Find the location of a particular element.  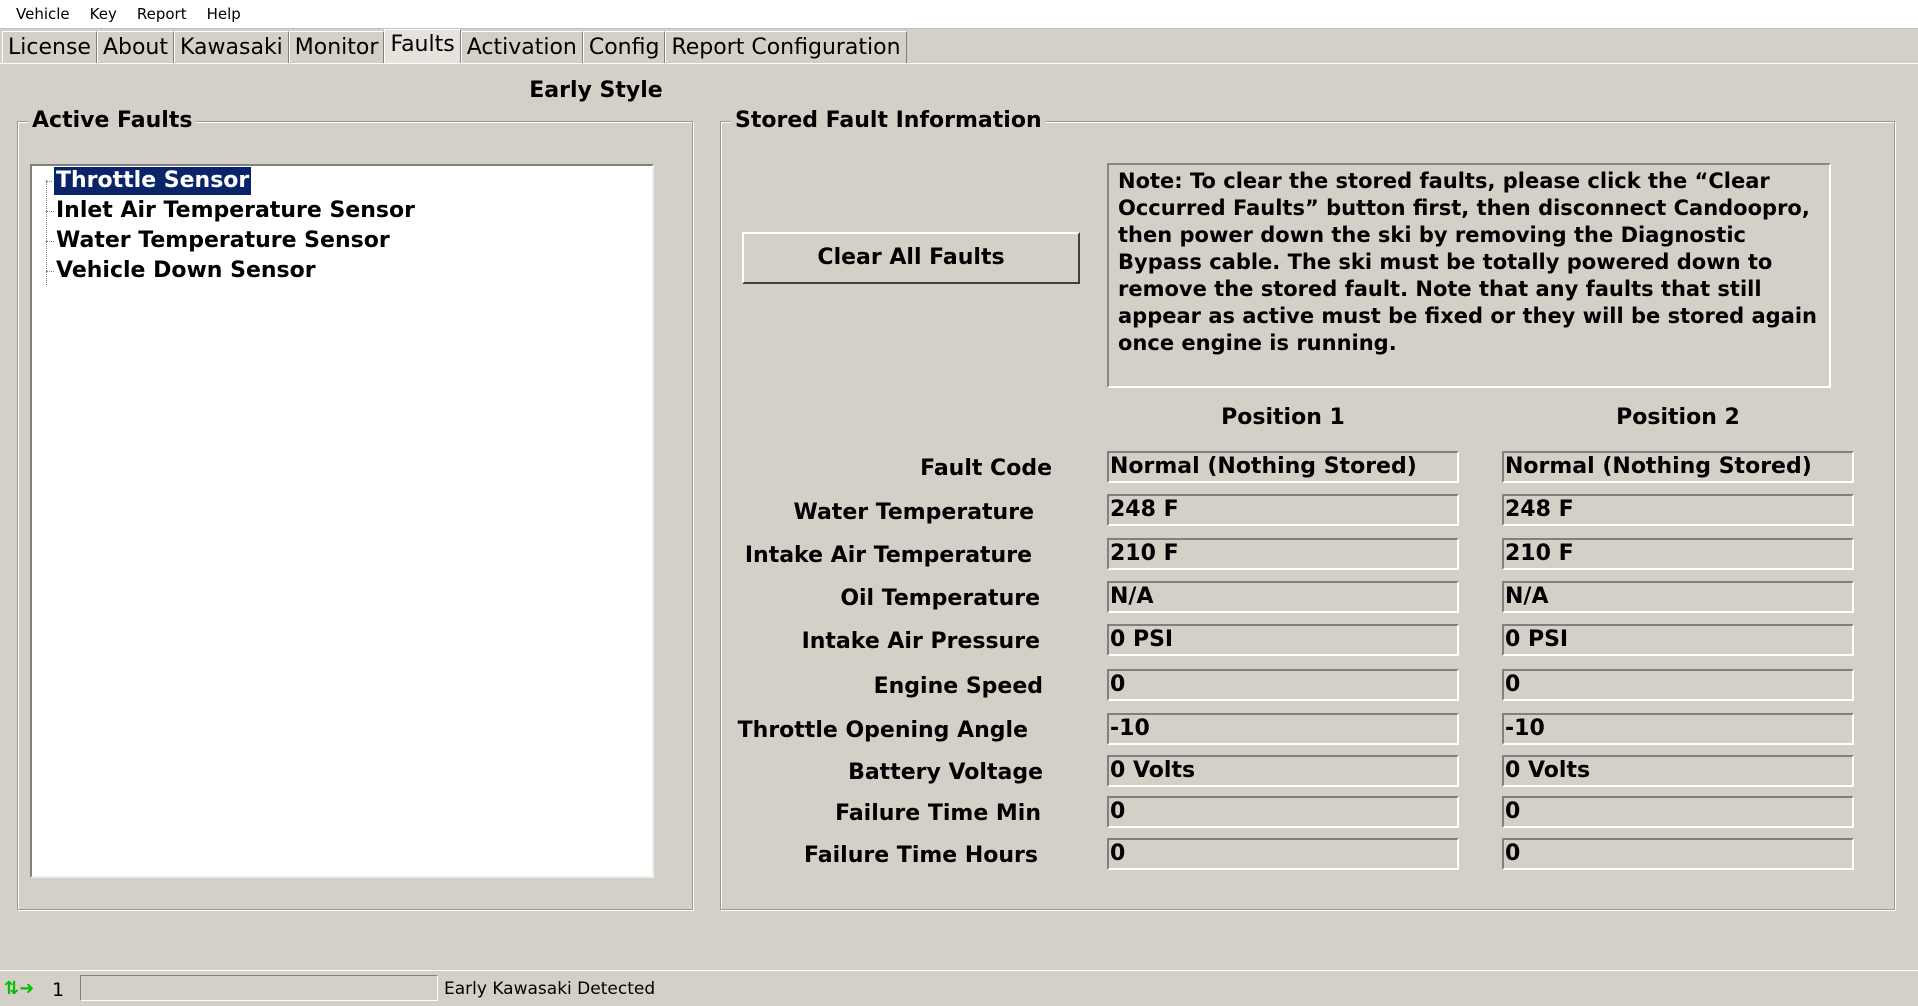

failure-time-hours-p1-field: 0 is located at coordinates (1283, 854).